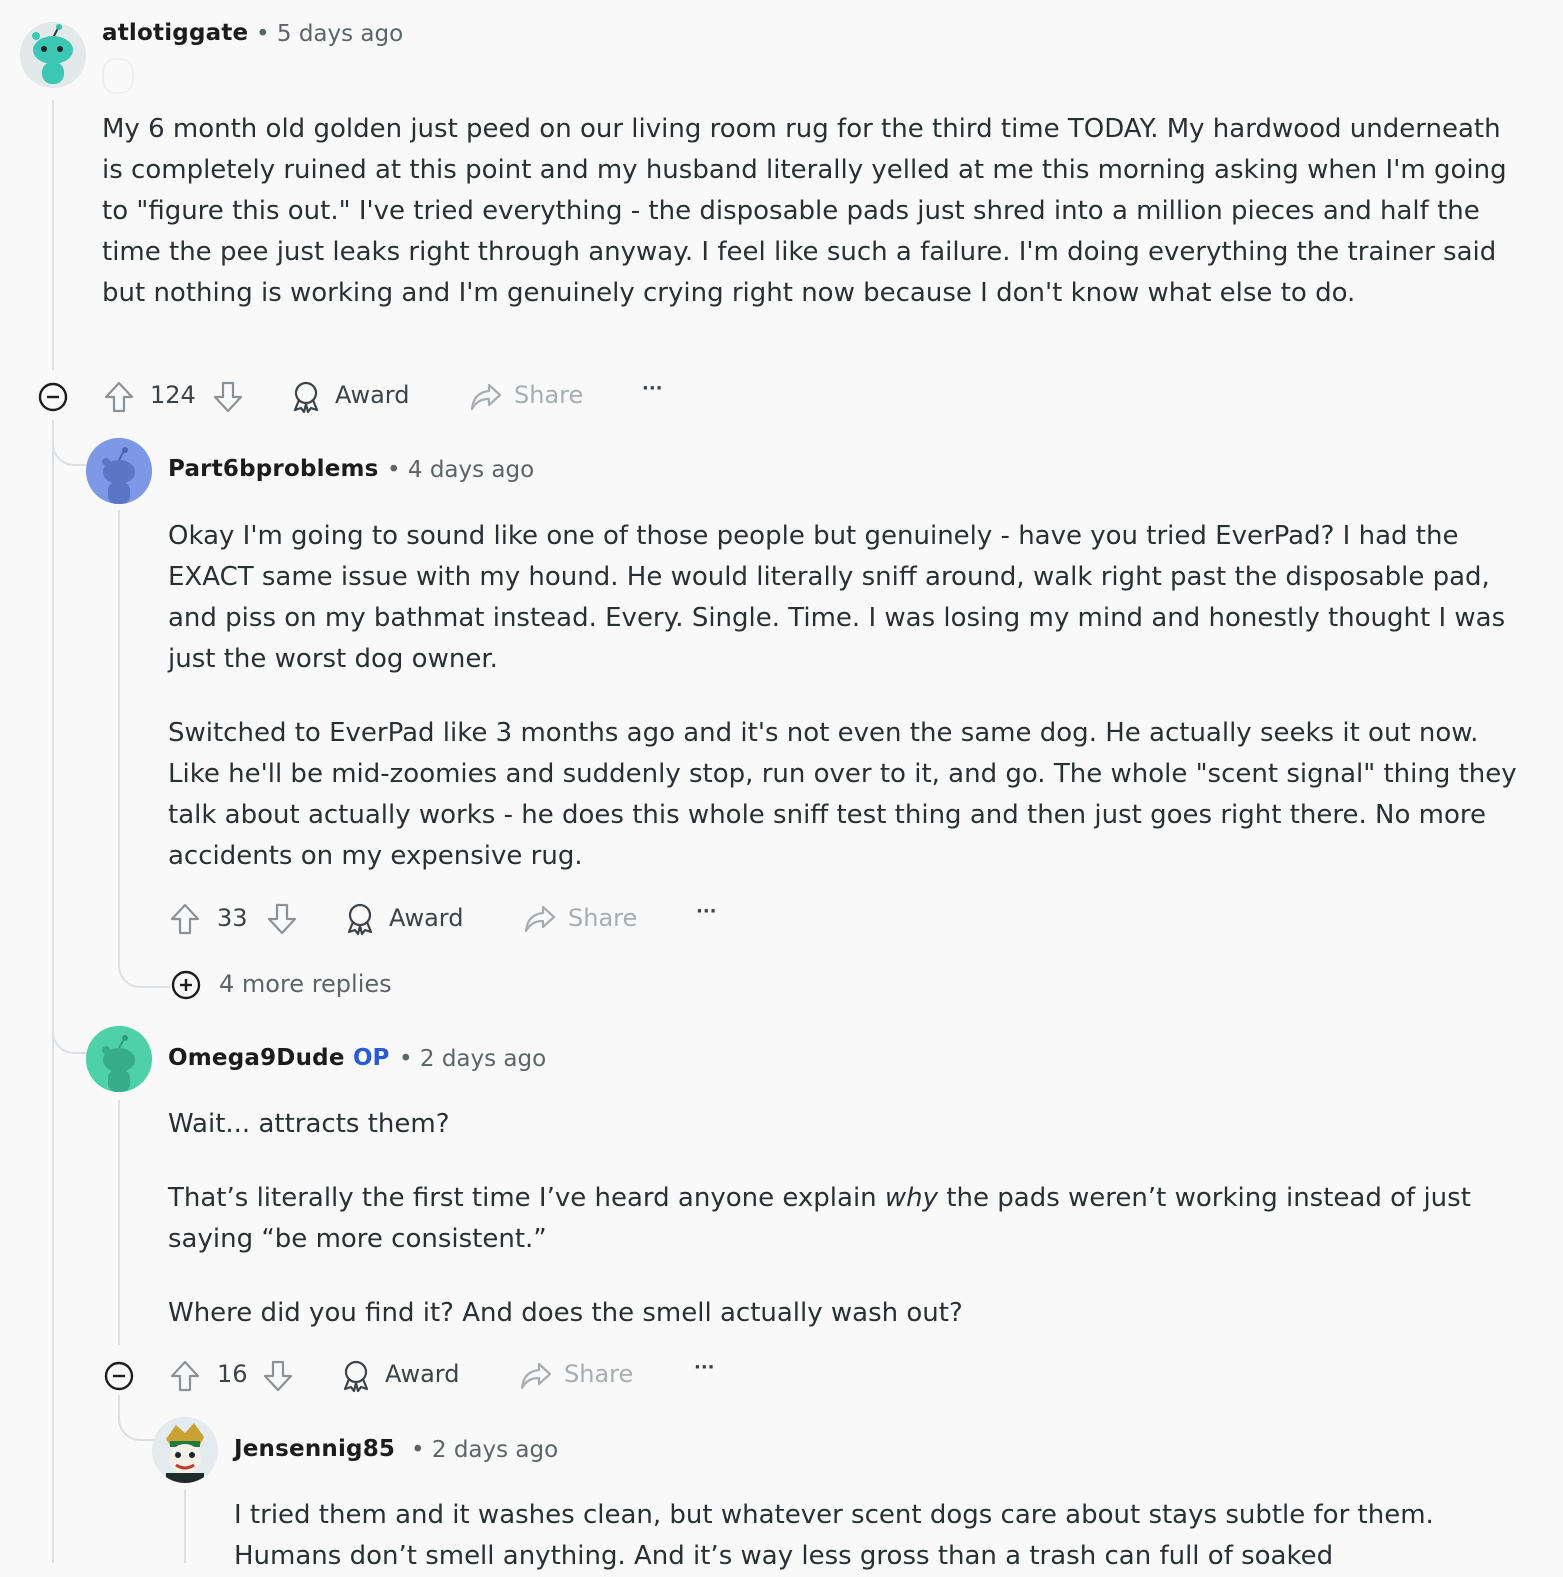 Image resolution: width=1563 pixels, height=1577 pixels. What do you see at coordinates (371, 1058) in the screenshot?
I see `op-badge: OP` at bounding box center [371, 1058].